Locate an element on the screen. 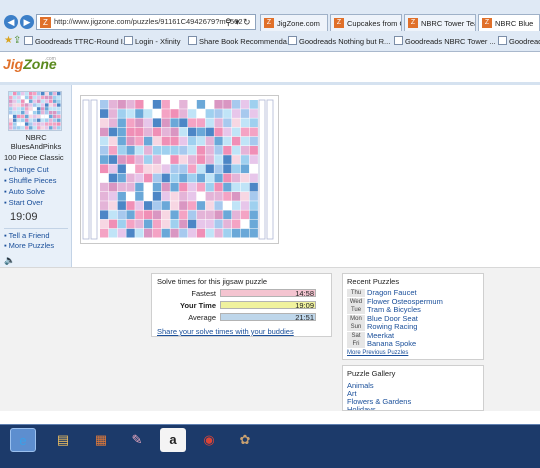  refresh-icon: ↻ is located at coordinates (247, 22).